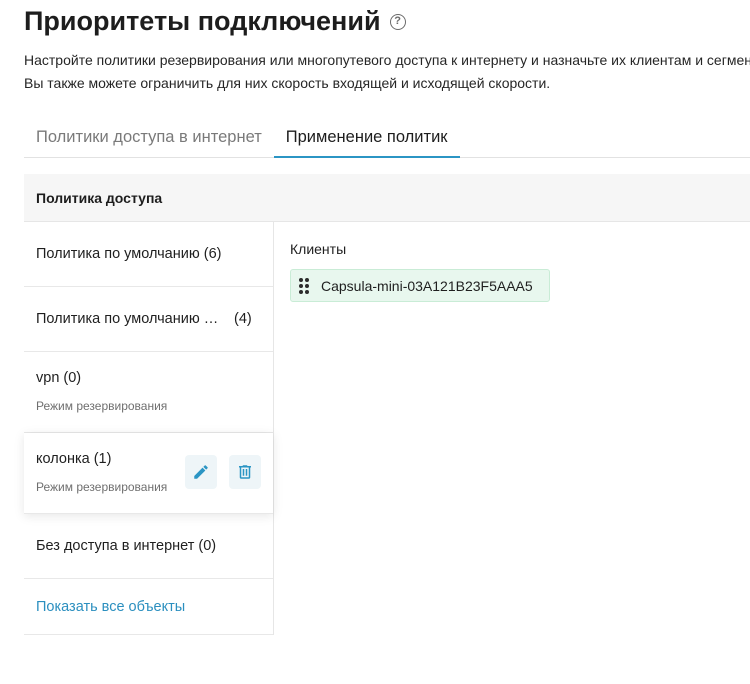  I want to click on policy-item-default: Политика по умолчанию (6), so click(148, 254).